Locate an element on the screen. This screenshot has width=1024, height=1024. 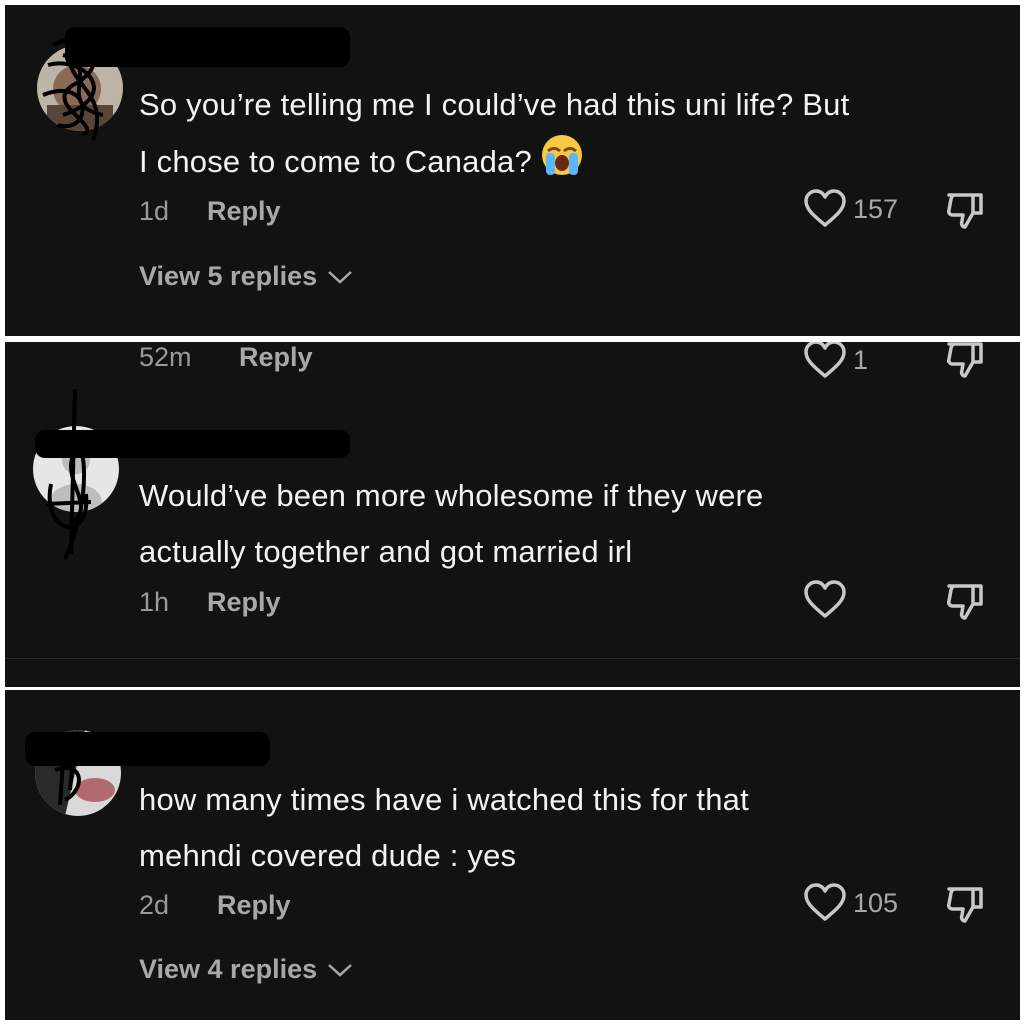
comment-meta: 52m Reply is located at coordinates (226, 357).